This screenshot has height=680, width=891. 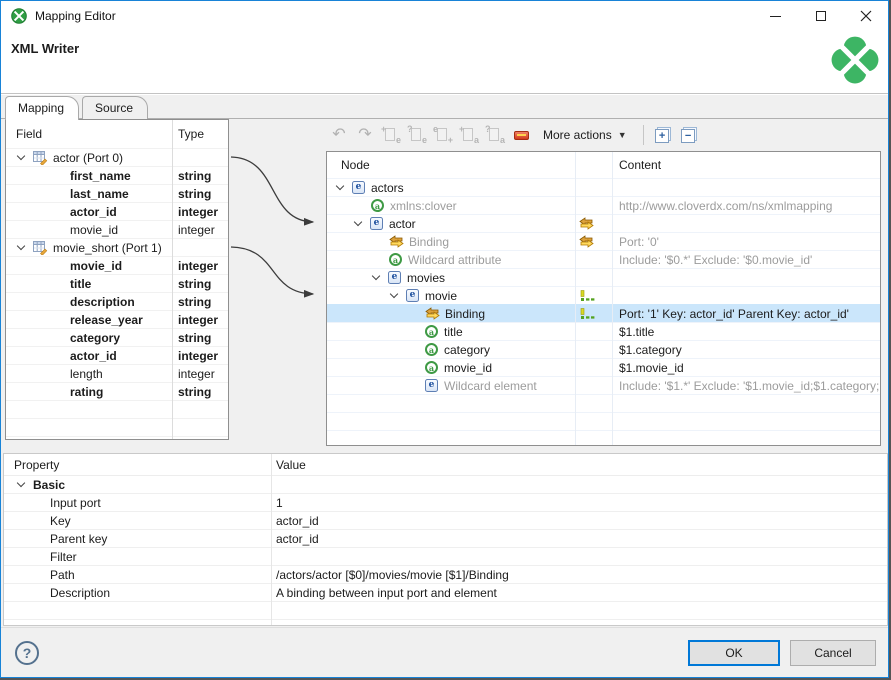 I want to click on tab-source: Source, so click(x=115, y=107).